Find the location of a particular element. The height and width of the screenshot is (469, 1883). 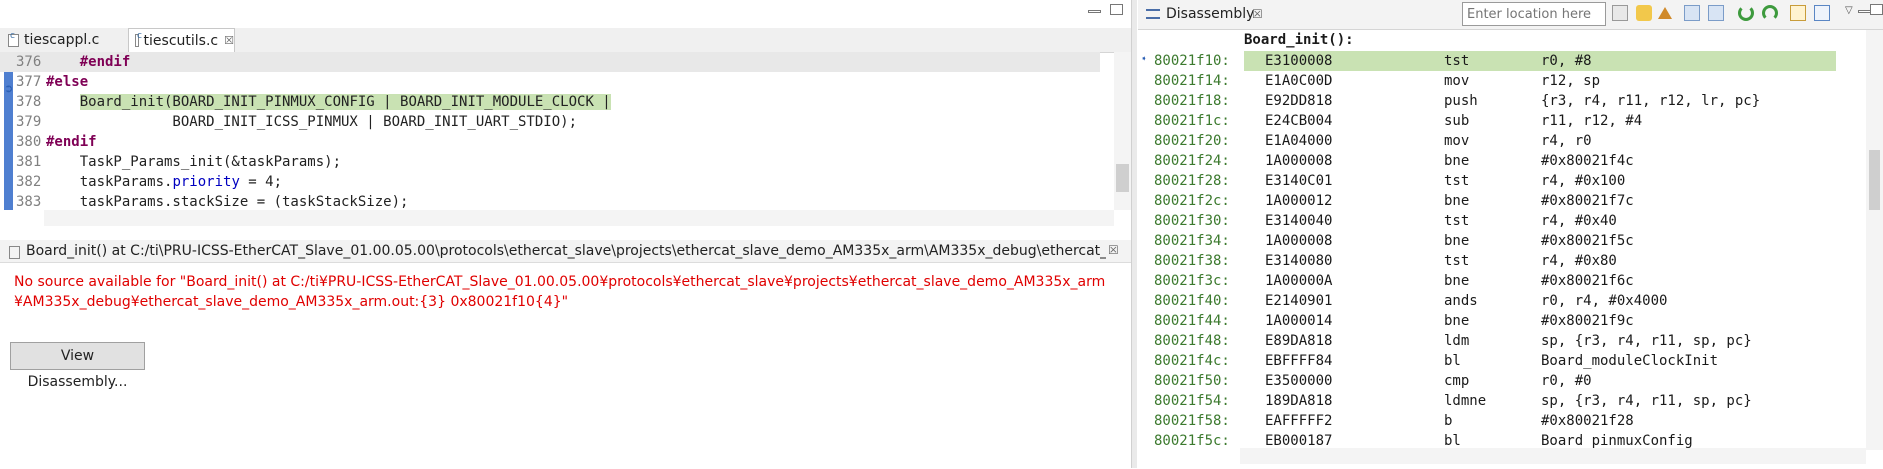

disassembly-row: 80021f3c: 1A00000A bne #0x80021f6c is located at coordinates (1498, 281).